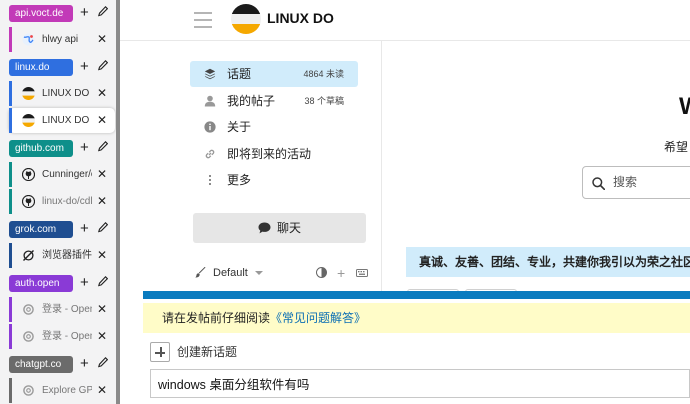 The height and width of the screenshot is (404, 690). I want to click on sidebar-nav-label: 即将到来的活动, so click(269, 153).